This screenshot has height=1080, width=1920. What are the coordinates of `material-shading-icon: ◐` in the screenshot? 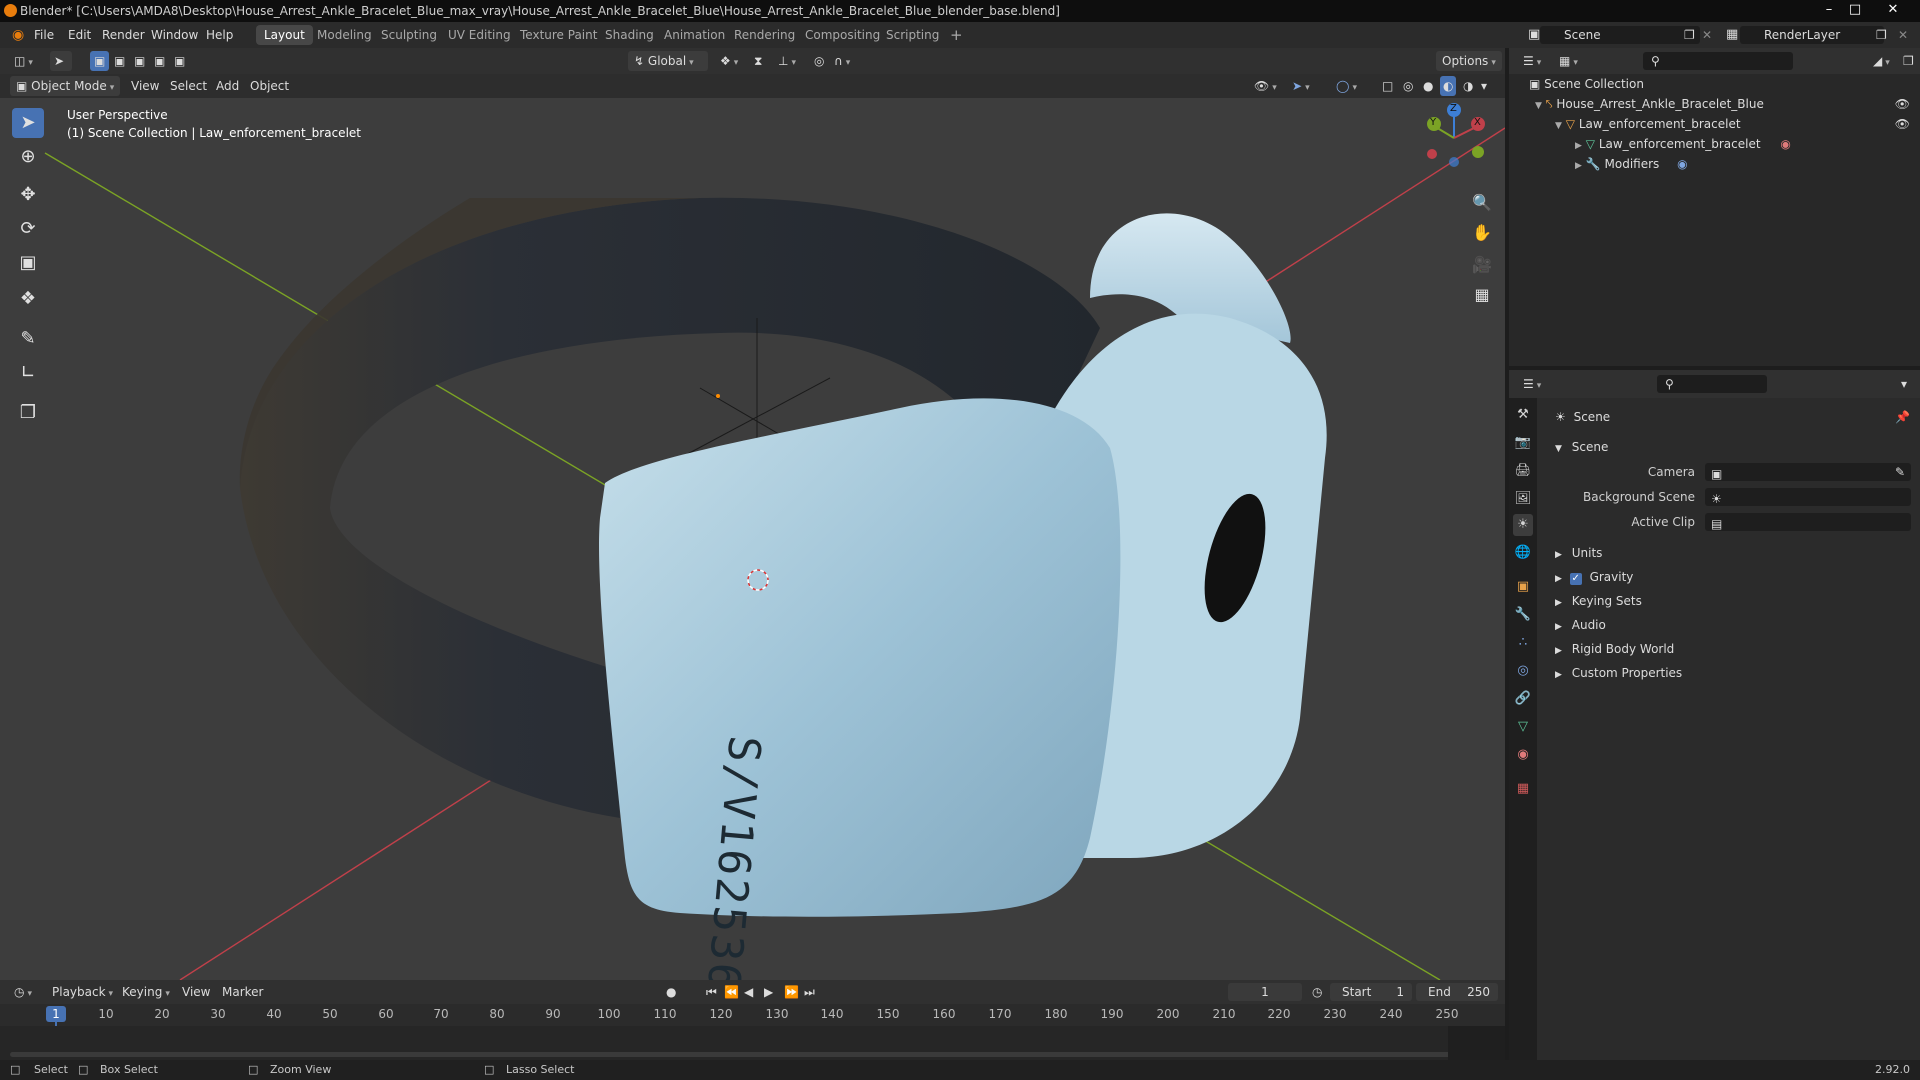 It's located at (1448, 86).